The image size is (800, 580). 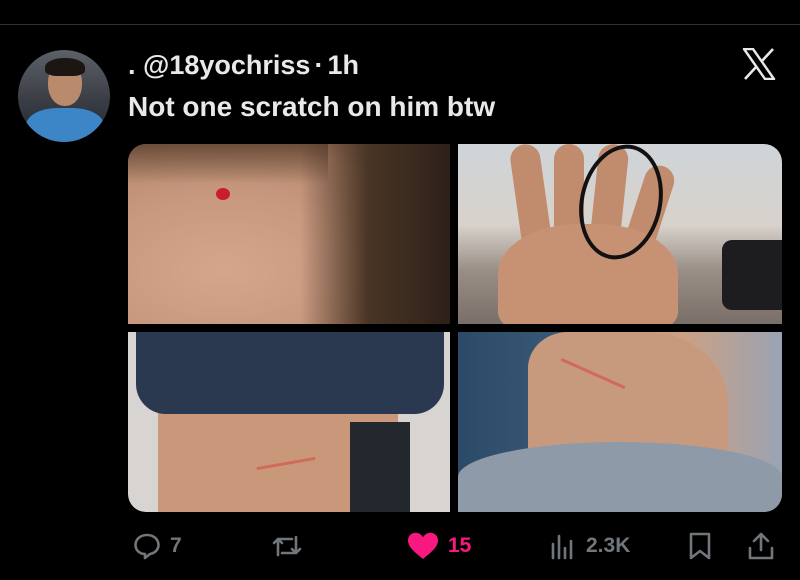 I want to click on action-bar: 7 15 2.3K, so click(x=458, y=546).